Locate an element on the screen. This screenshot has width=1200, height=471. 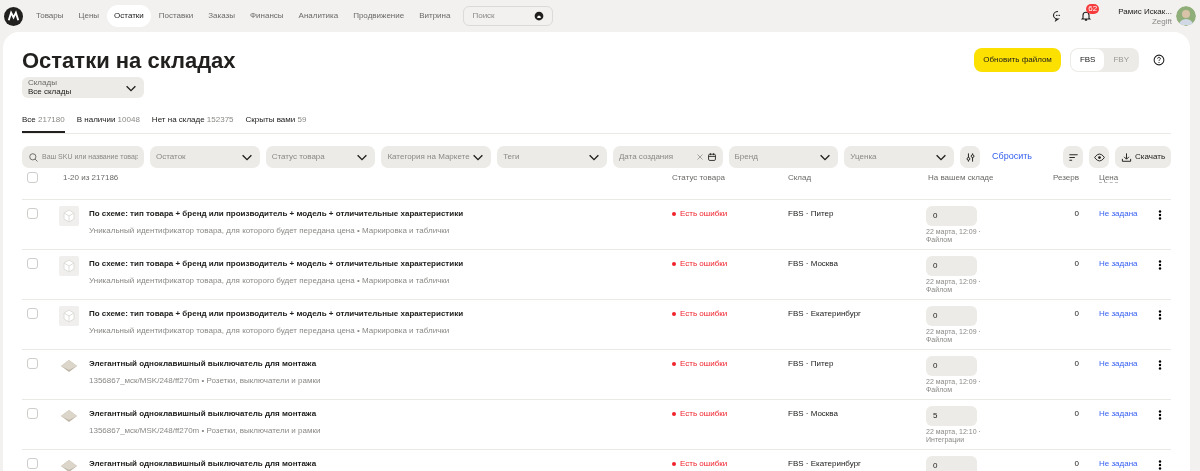
nav-tab: Товары is located at coordinates (50, 16).